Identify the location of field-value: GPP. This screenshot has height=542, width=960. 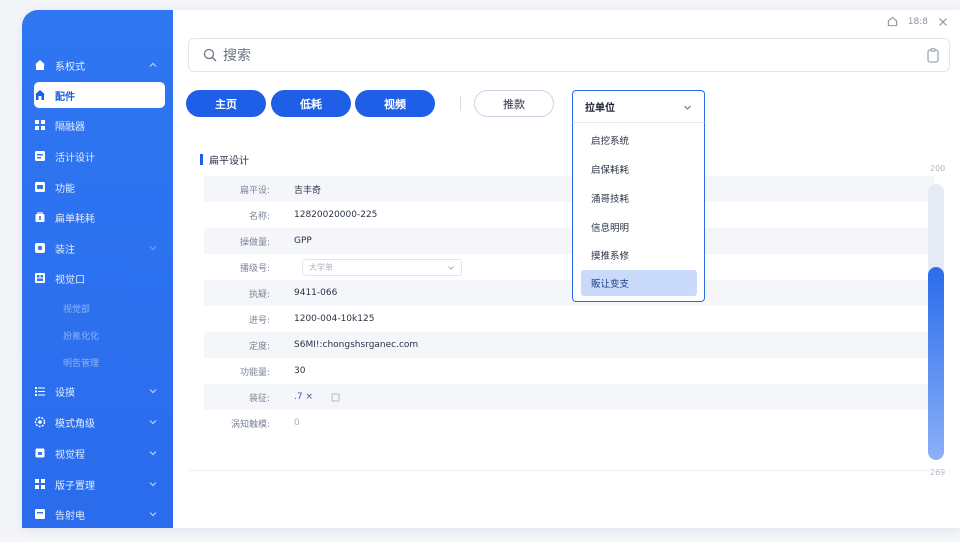
(296, 241).